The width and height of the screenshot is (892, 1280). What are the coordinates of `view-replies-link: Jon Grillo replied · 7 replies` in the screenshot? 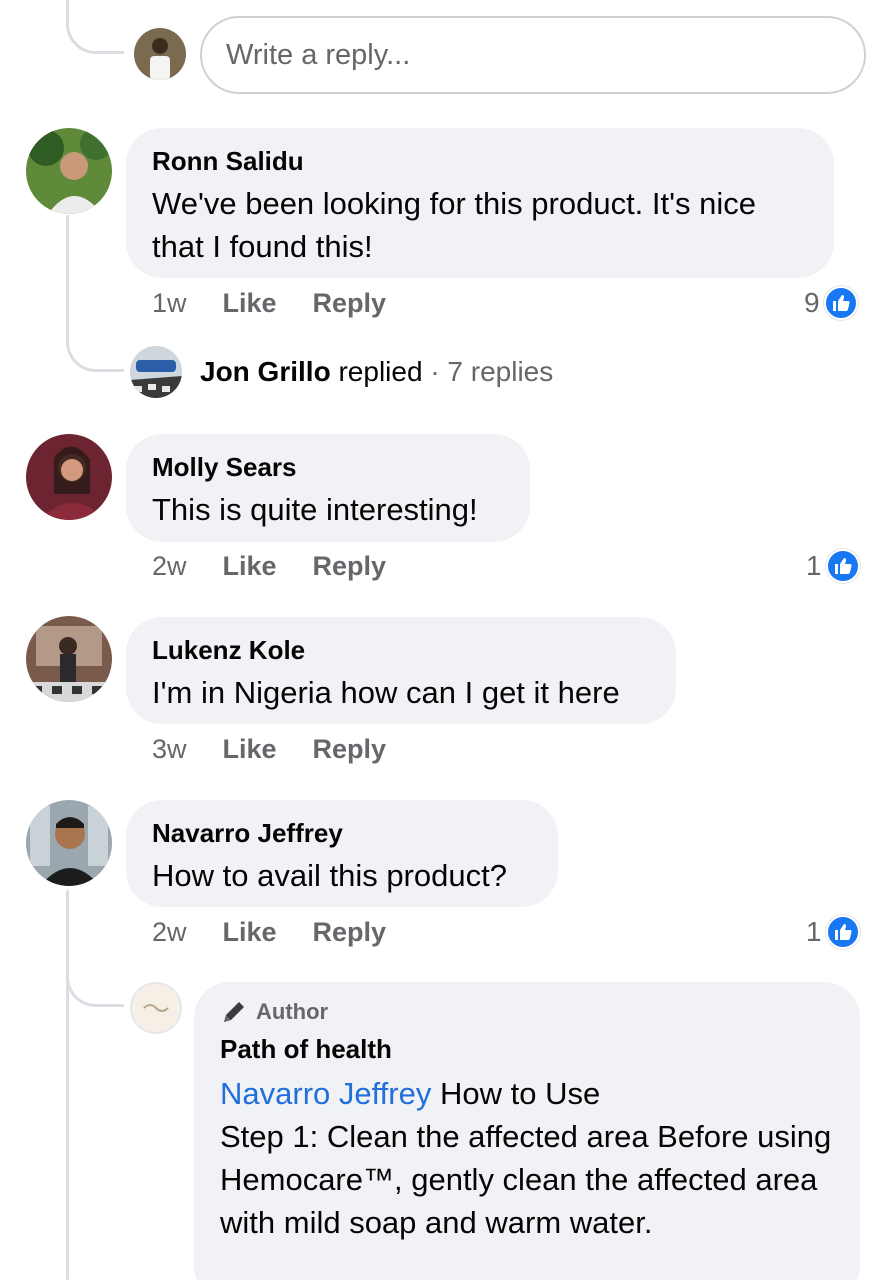 It's located at (376, 372).